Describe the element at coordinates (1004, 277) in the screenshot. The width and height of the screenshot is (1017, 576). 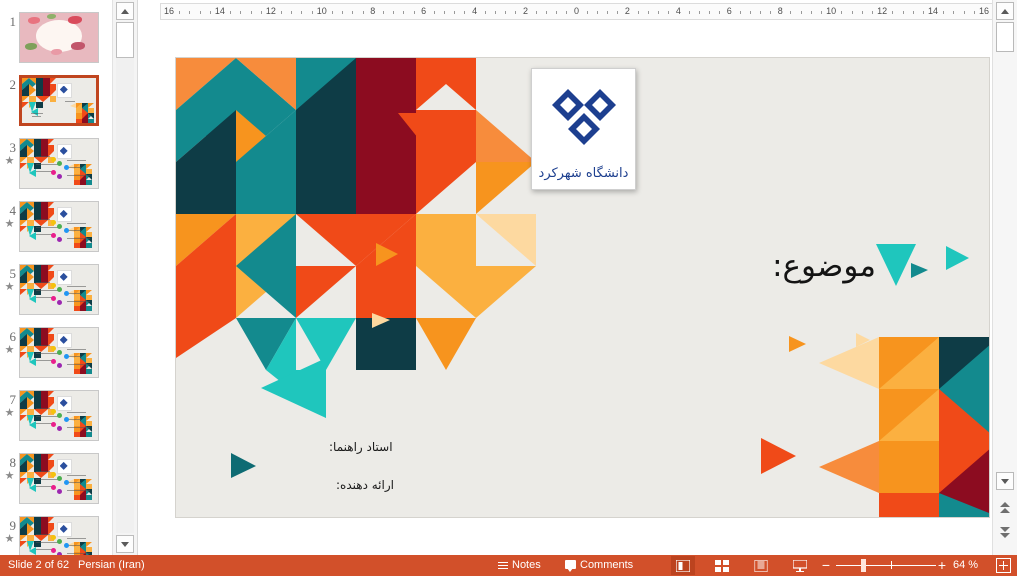
I see `slide-vertical-scrollbar` at that location.